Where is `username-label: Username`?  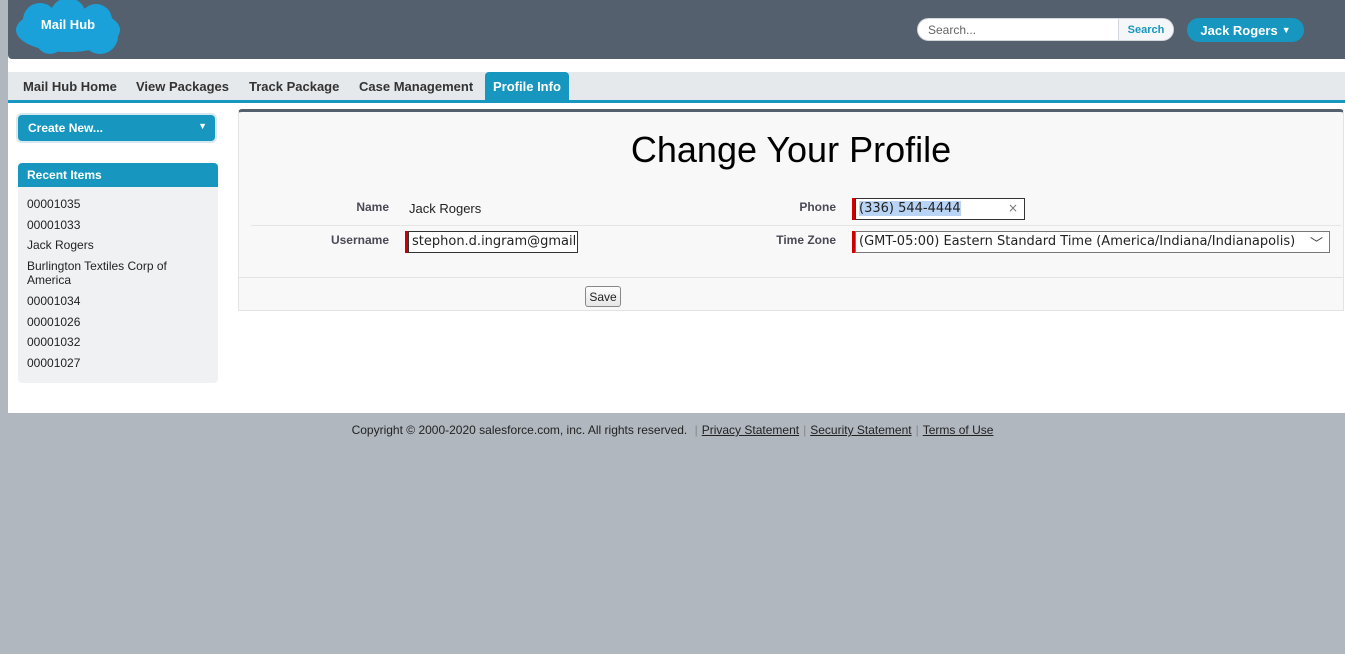 username-label: Username is located at coordinates (359, 240).